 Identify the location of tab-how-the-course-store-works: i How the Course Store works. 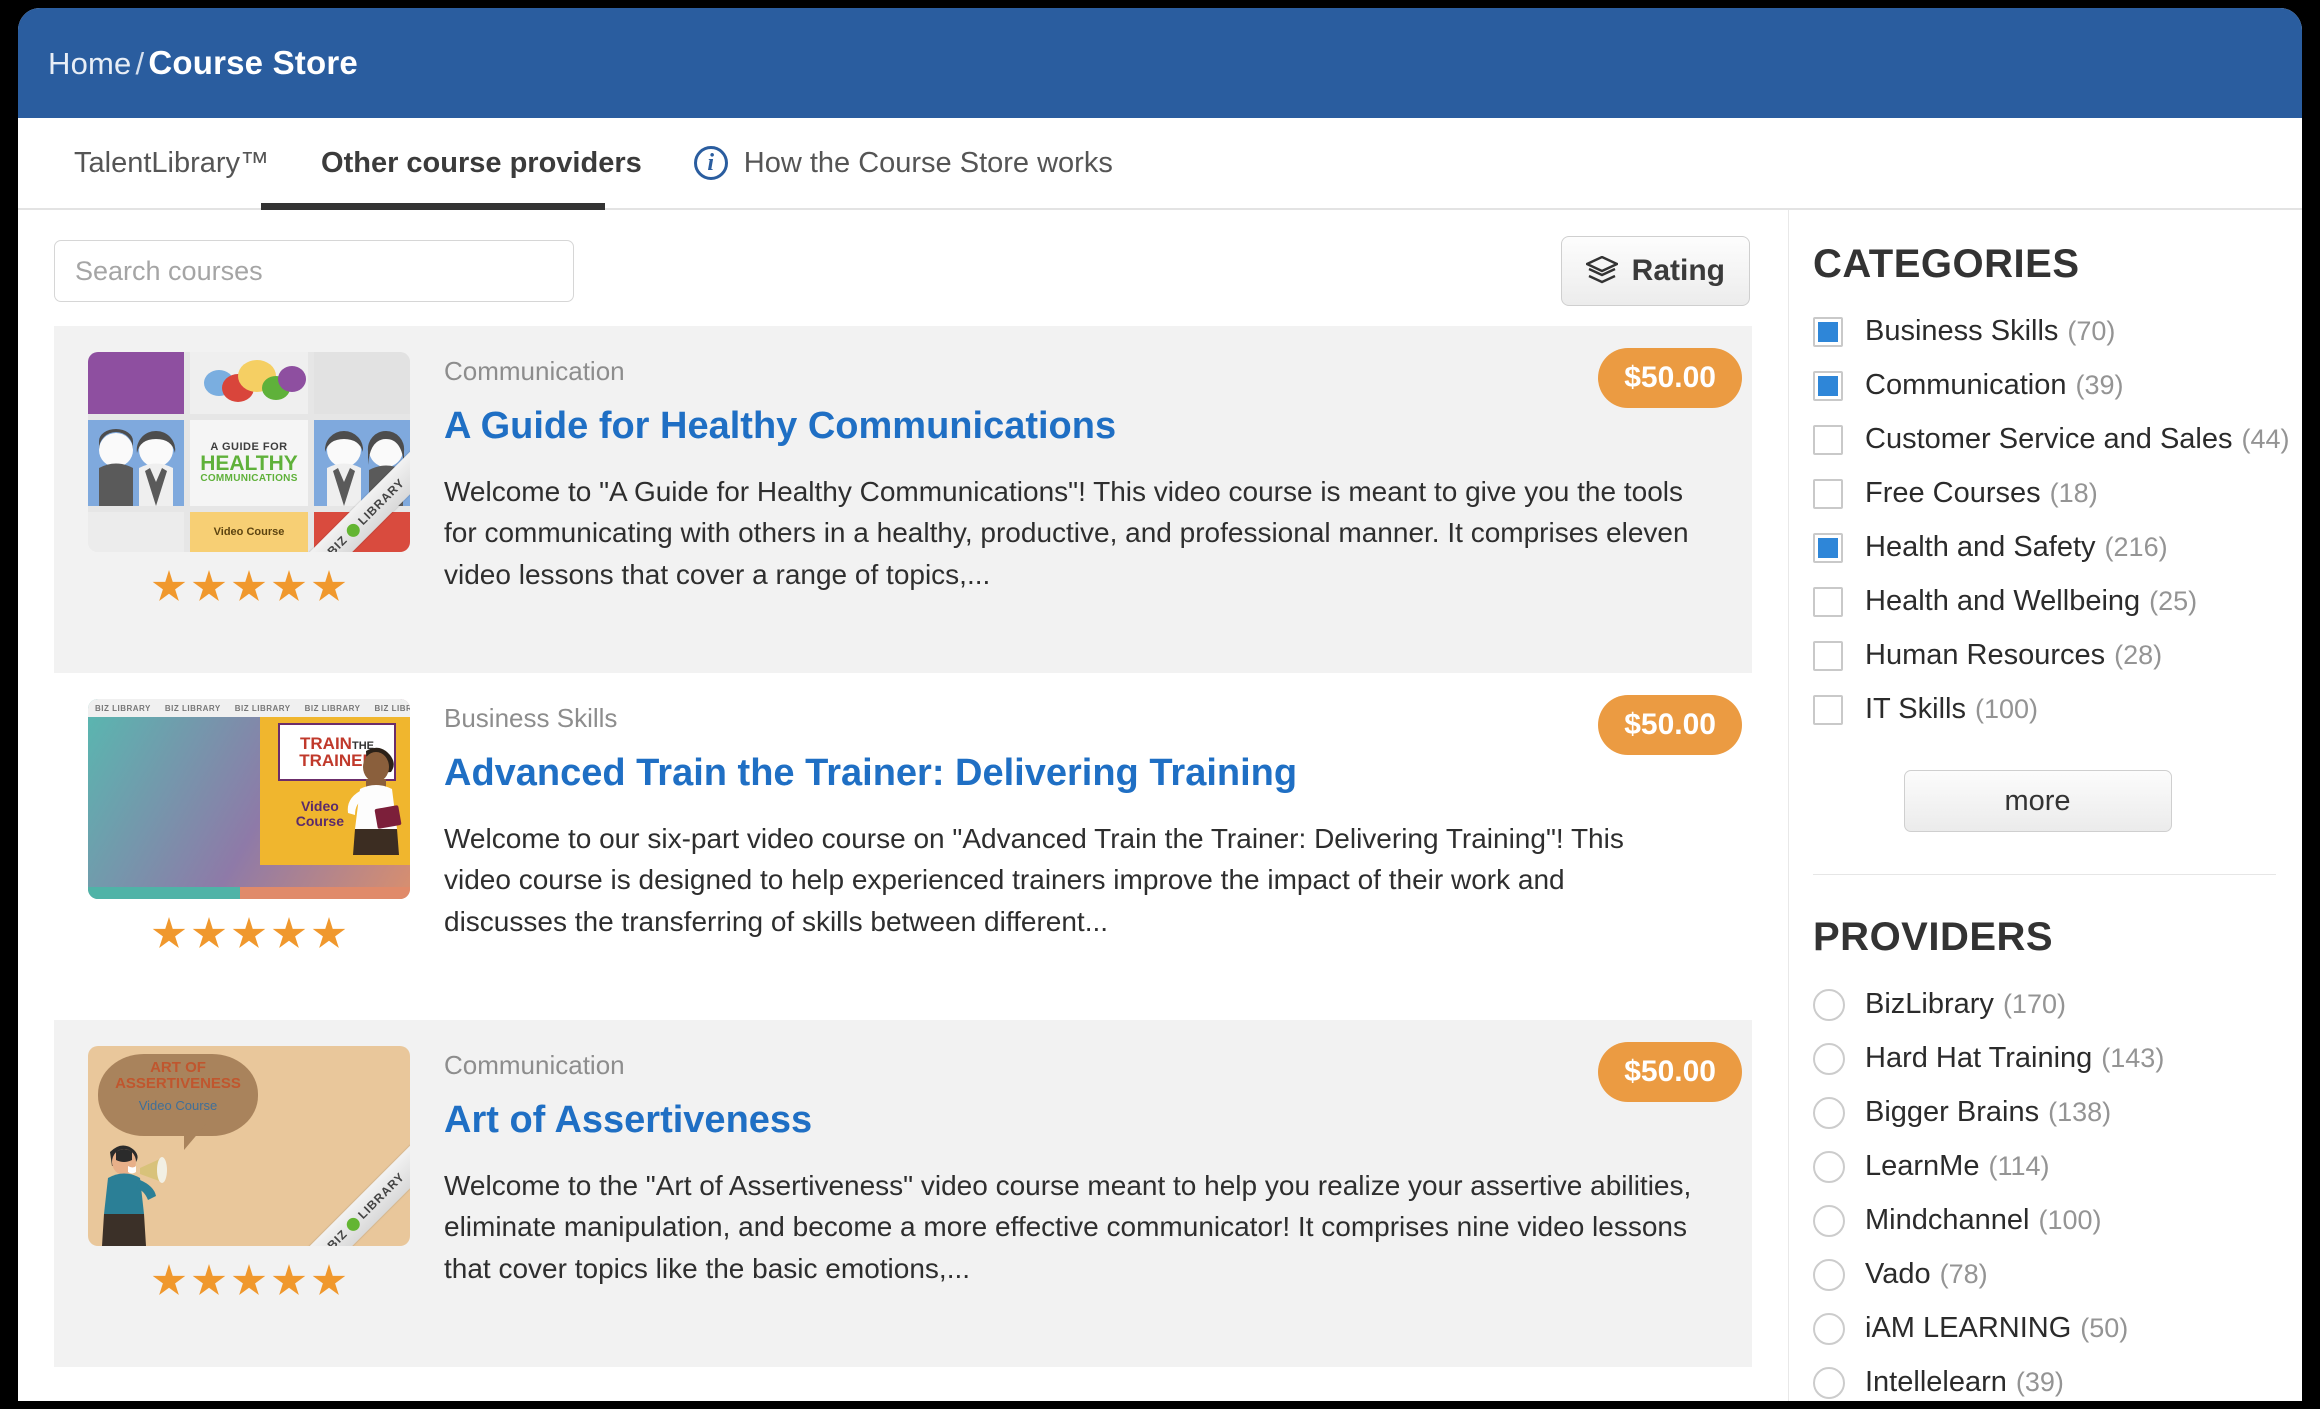
(903, 163).